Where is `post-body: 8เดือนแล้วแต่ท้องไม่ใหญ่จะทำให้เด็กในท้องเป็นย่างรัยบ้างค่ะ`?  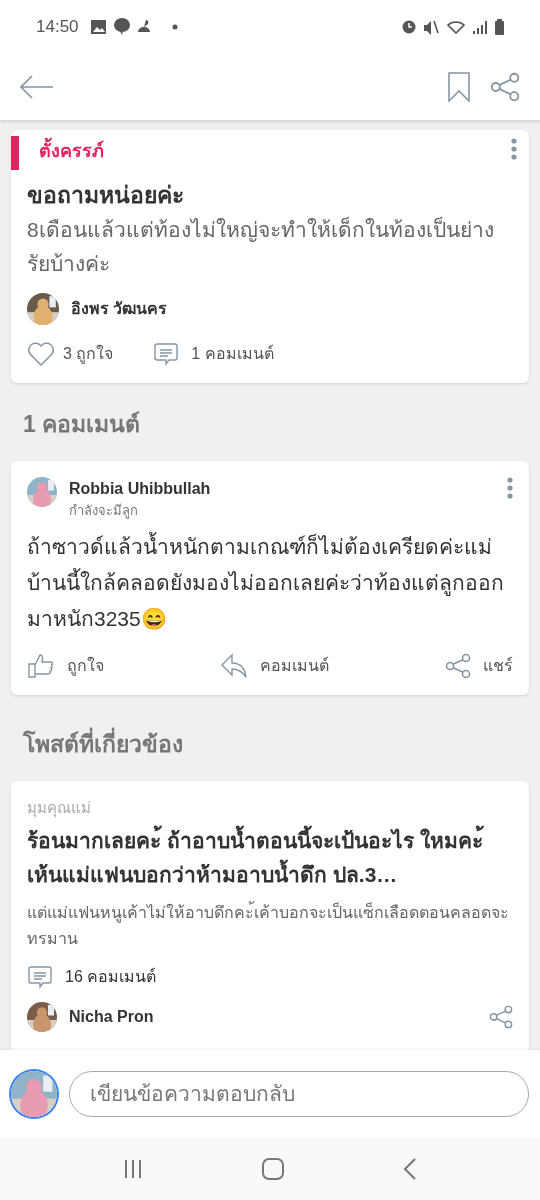 post-body: 8เดือนแล้วแต่ท้องไม่ใหญ่จะทำให้เด็กในท้องเป็นย่างรัยบ้างค่ะ is located at coordinates (261, 246).